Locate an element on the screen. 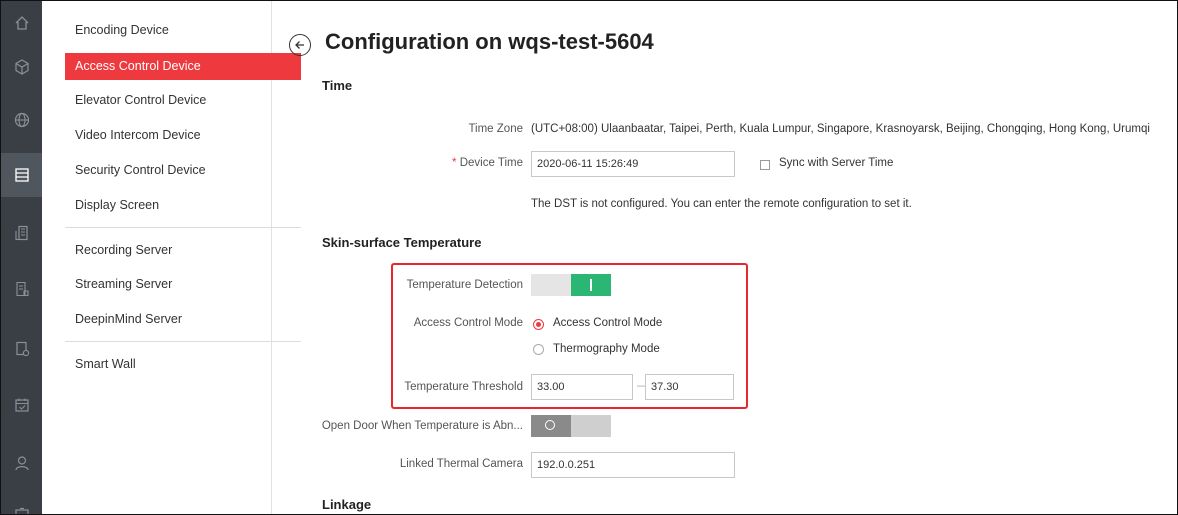 The width and height of the screenshot is (1178, 515). rail-cube is located at coordinates (21, 67).